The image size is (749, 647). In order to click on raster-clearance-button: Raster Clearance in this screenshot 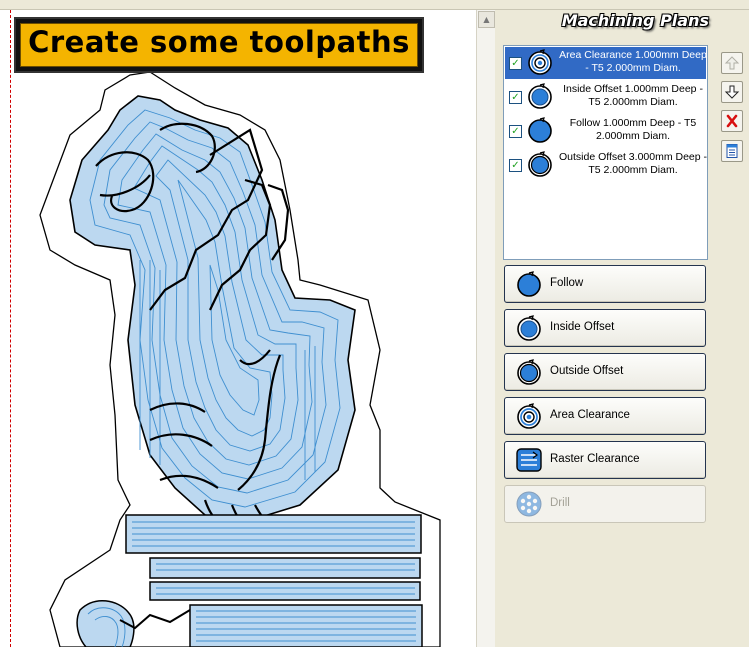, I will do `click(605, 460)`.